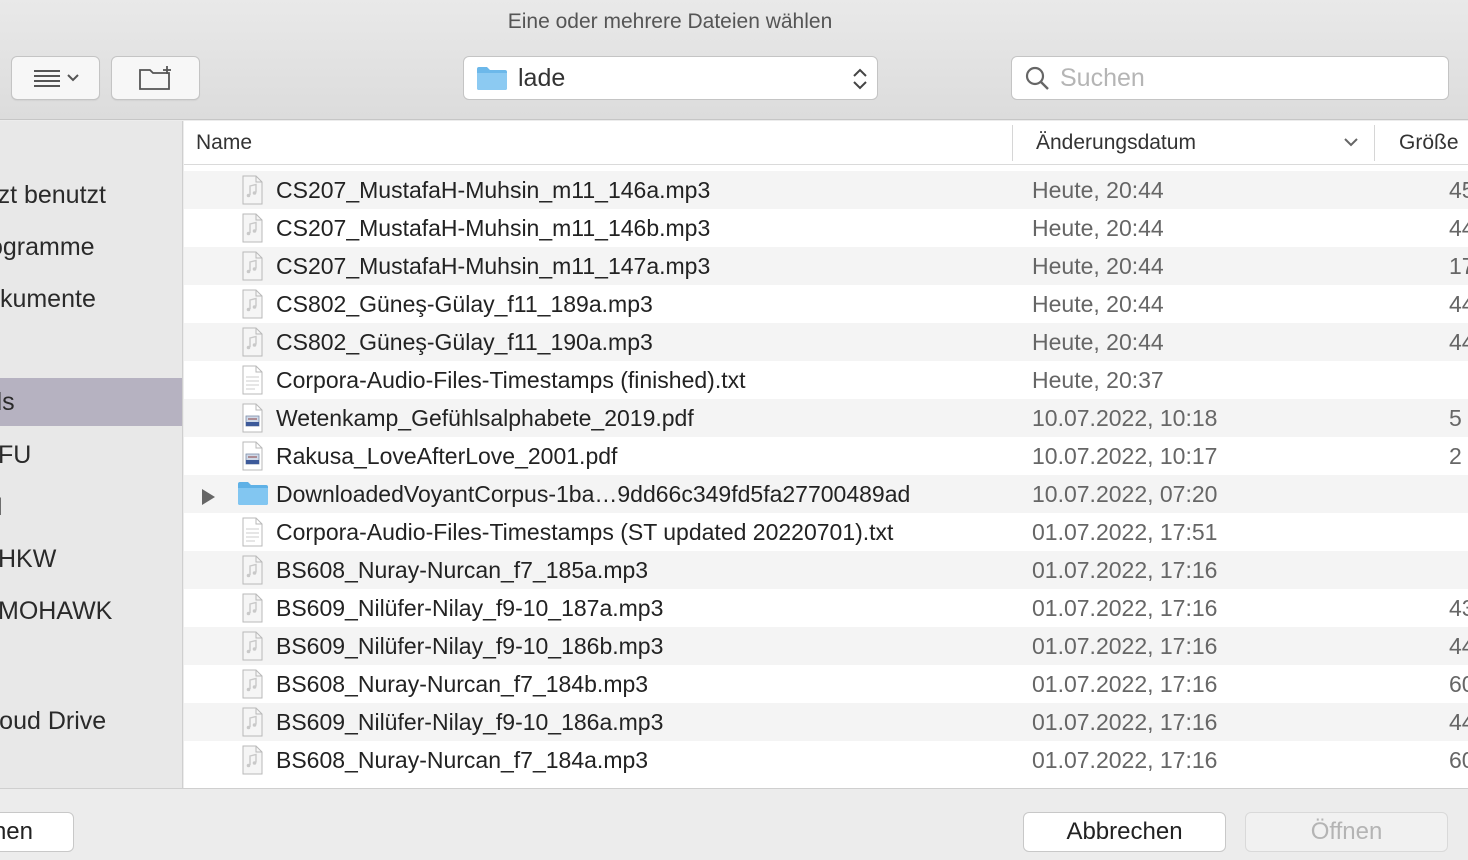  I want to click on file-date: 10.07.2022, 07:20, so click(1125, 494).